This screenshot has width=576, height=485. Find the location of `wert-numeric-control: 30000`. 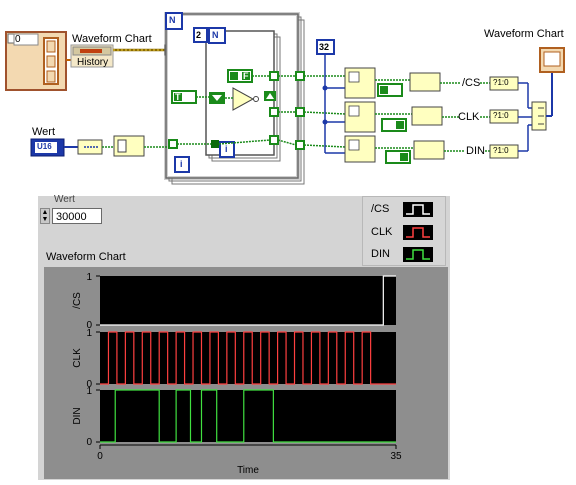

wert-numeric-control: 30000 is located at coordinates (77, 216).